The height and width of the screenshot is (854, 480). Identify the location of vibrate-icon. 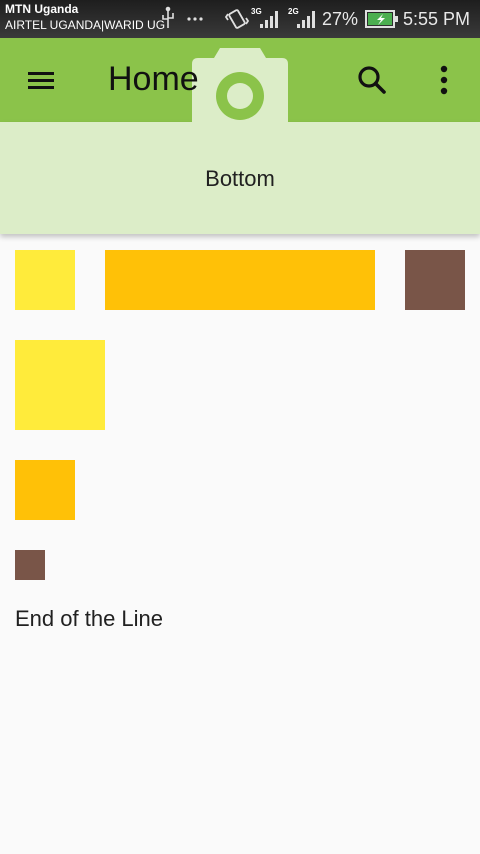
(237, 19).